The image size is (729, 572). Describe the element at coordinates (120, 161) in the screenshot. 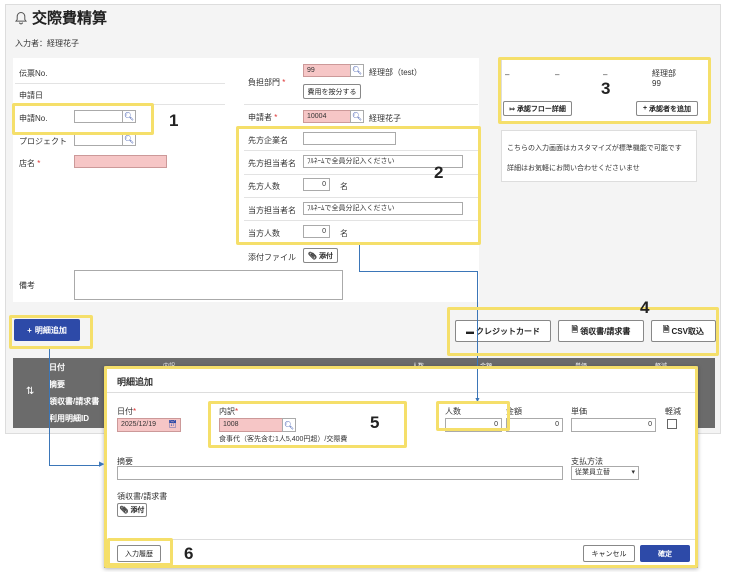

I see `store-input` at that location.